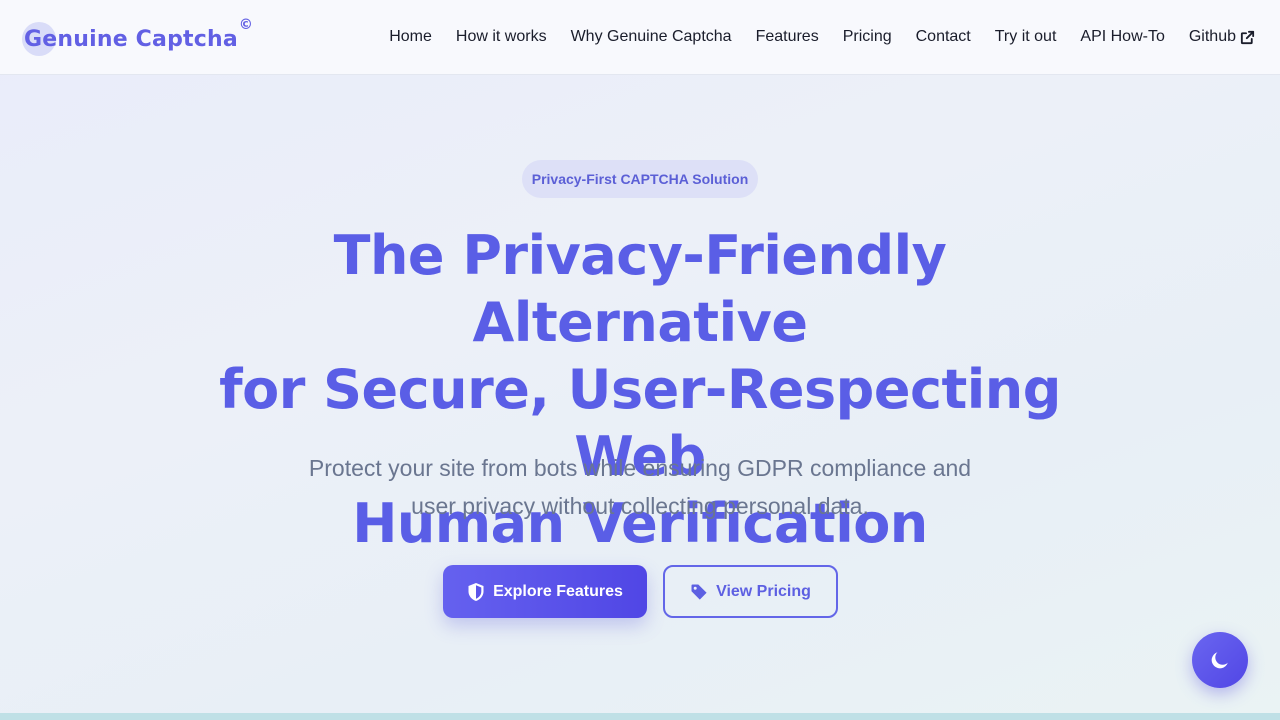  Describe the element at coordinates (1212, 36) in the screenshot. I see `nav-github-label: Github` at that location.